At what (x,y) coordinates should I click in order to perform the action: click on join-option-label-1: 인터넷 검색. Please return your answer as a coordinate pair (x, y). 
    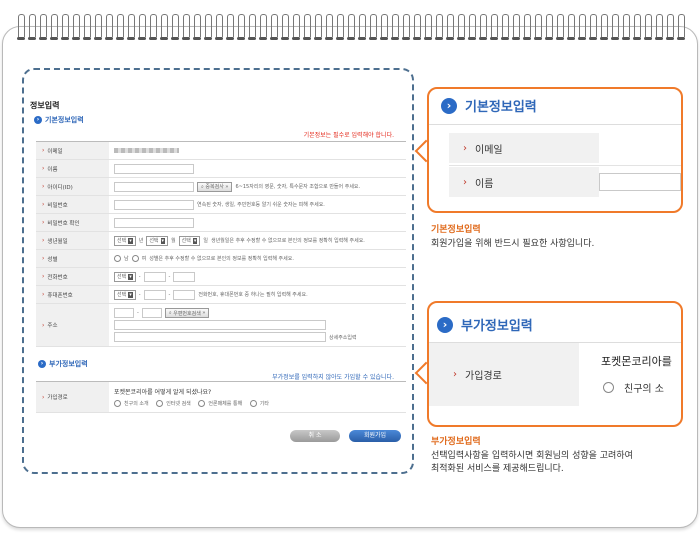
    Looking at the image, I should click on (178, 404).